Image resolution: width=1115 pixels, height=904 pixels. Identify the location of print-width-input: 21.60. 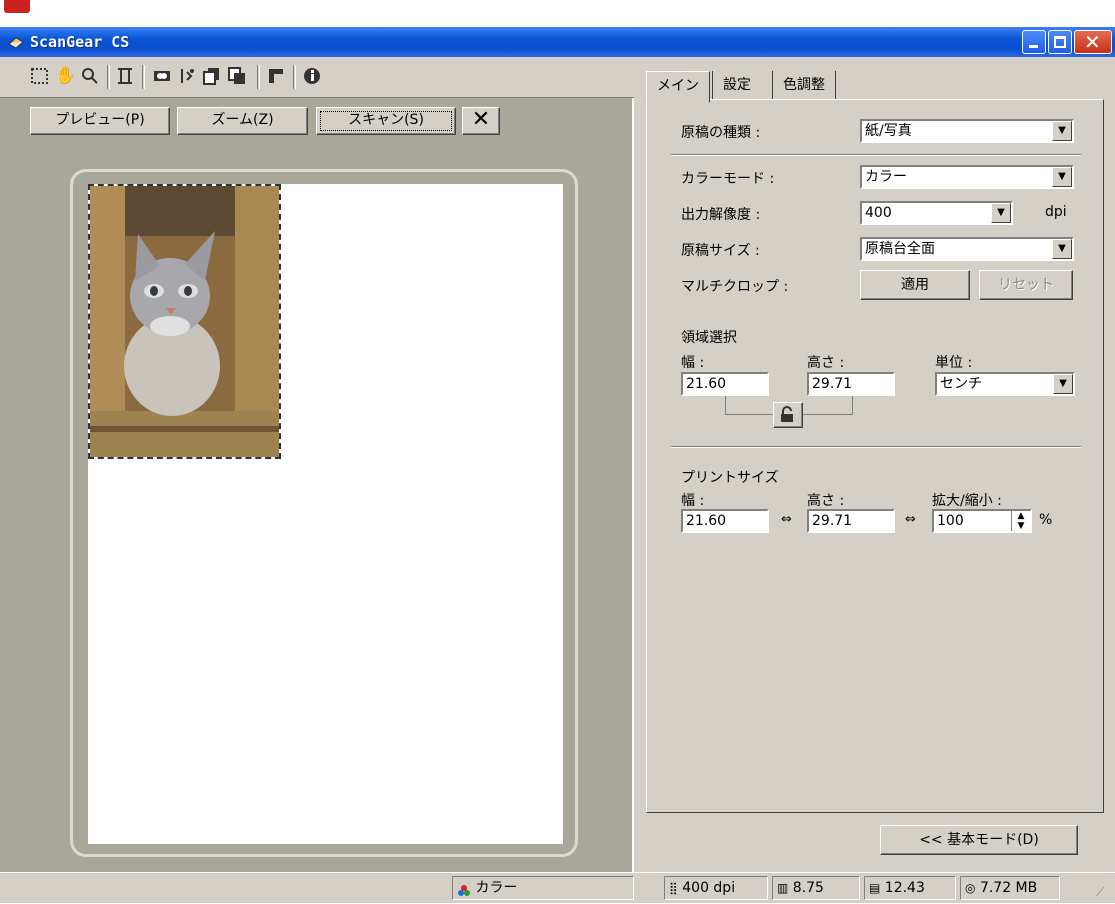
(725, 521).